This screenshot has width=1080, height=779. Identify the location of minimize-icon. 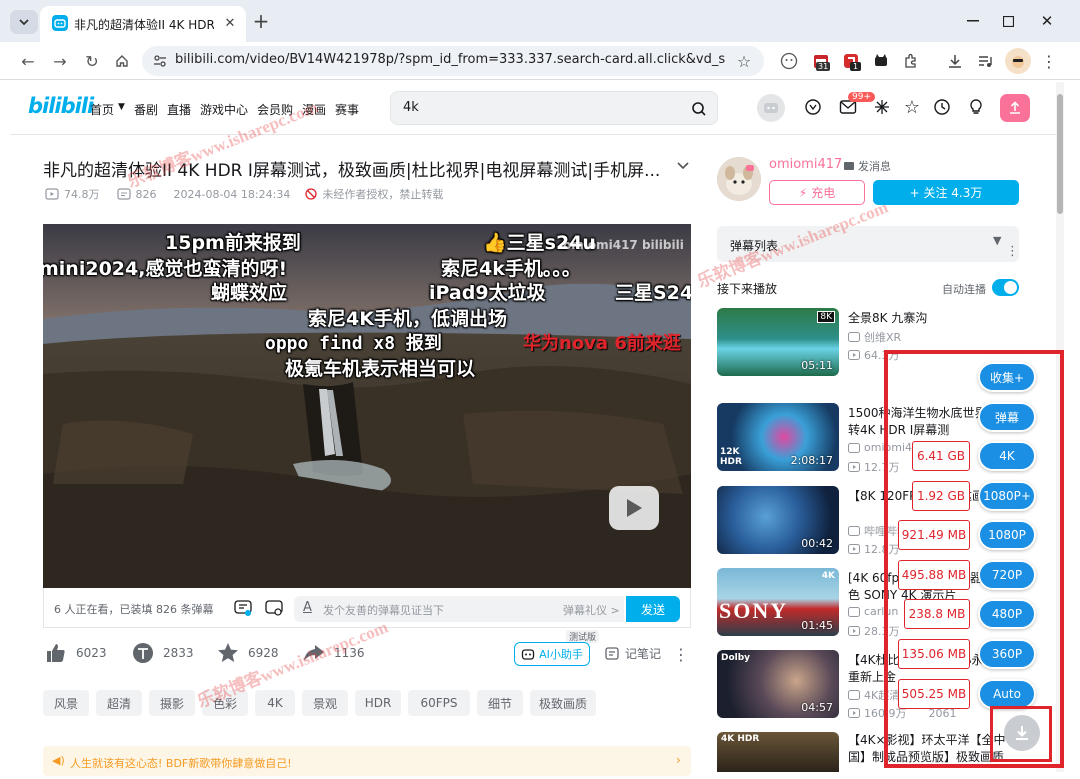
(973, 21).